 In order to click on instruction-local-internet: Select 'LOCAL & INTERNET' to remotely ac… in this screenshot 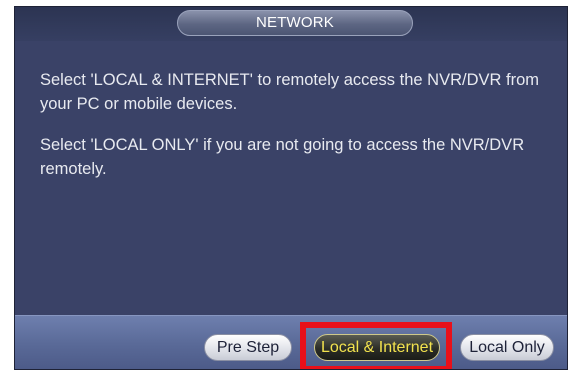, I will do `click(289, 92)`.